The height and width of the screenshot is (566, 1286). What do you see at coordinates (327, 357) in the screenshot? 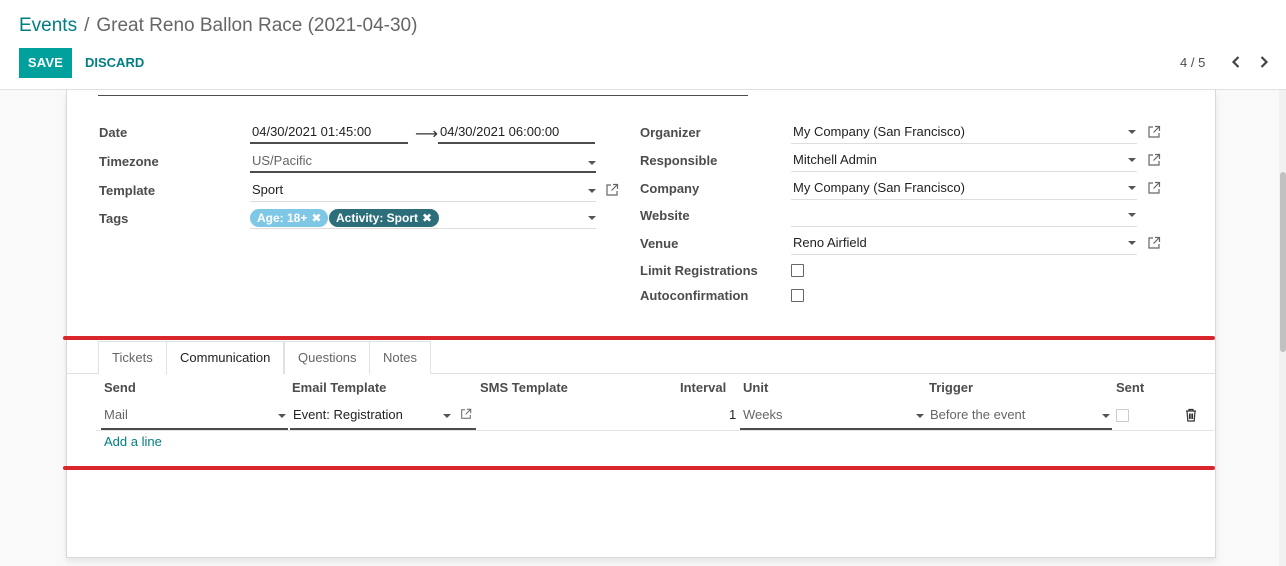
I see `tab-questions: Questions` at bounding box center [327, 357].